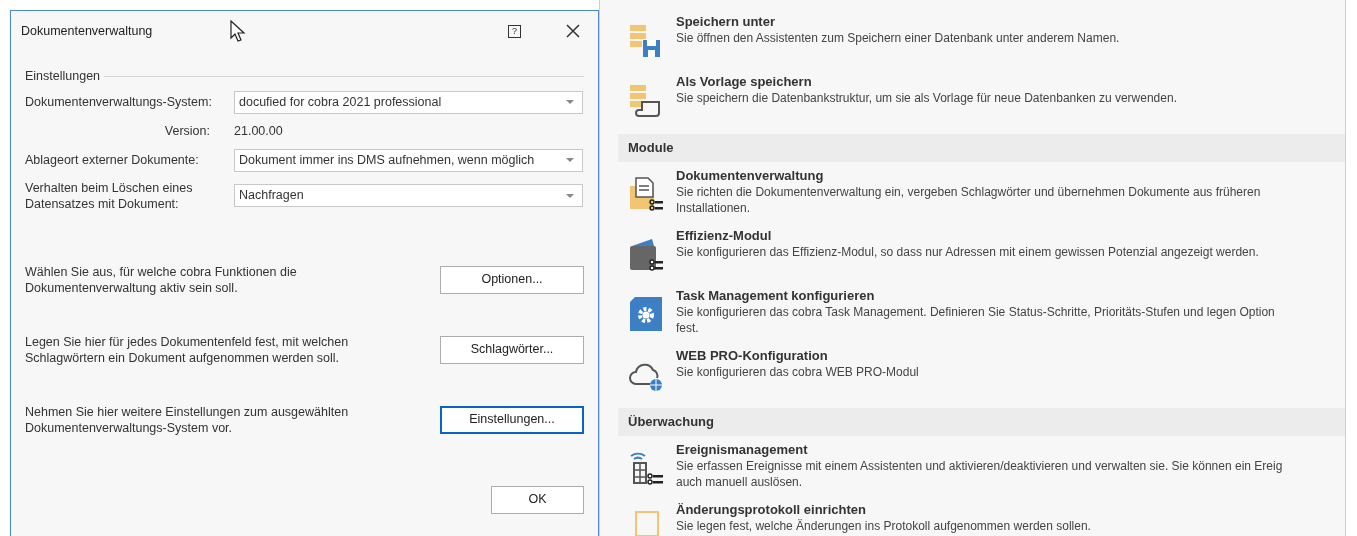 The width and height of the screenshot is (1357, 536). What do you see at coordinates (646, 314) in the screenshot?
I see `gear-document-icon` at bounding box center [646, 314].